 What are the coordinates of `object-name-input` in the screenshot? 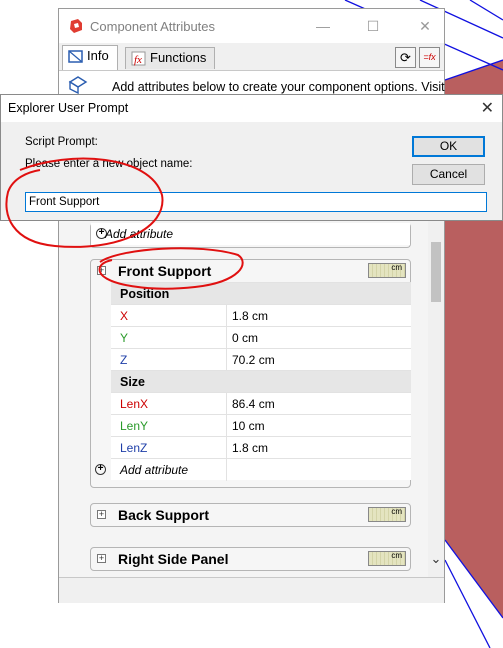 It's located at (256, 202).